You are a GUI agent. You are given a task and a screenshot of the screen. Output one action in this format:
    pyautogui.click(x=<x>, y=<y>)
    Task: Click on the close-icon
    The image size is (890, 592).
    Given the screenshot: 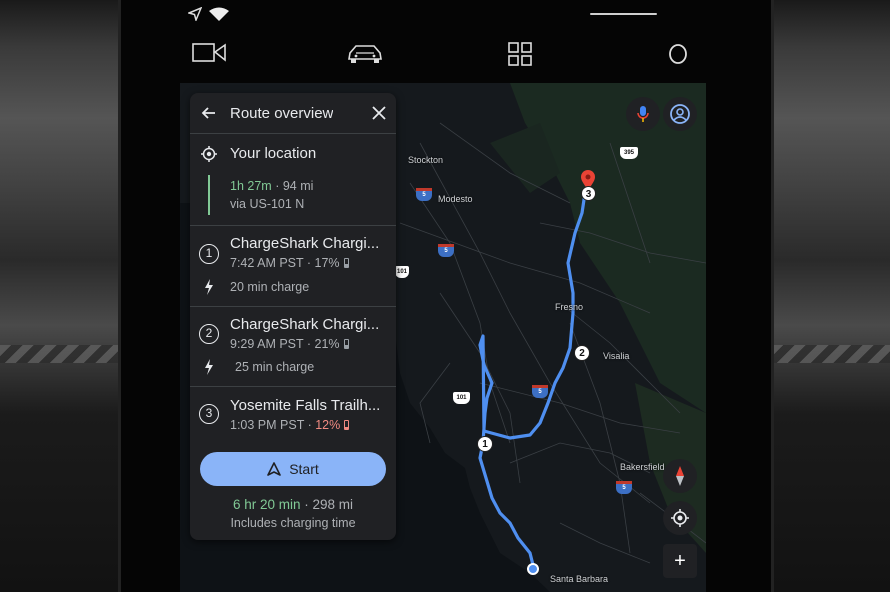 What is the action you would take?
    pyautogui.click(x=379, y=113)
    